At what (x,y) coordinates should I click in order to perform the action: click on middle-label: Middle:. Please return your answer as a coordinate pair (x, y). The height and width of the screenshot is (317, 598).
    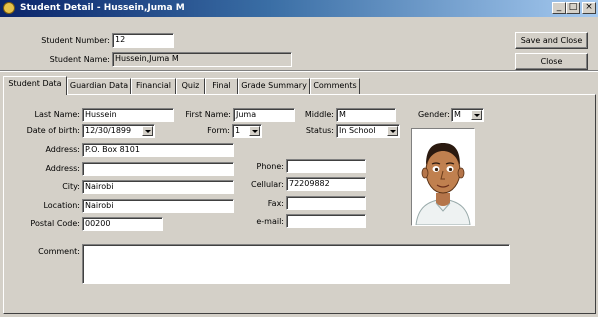
    Looking at the image, I should click on (319, 114).